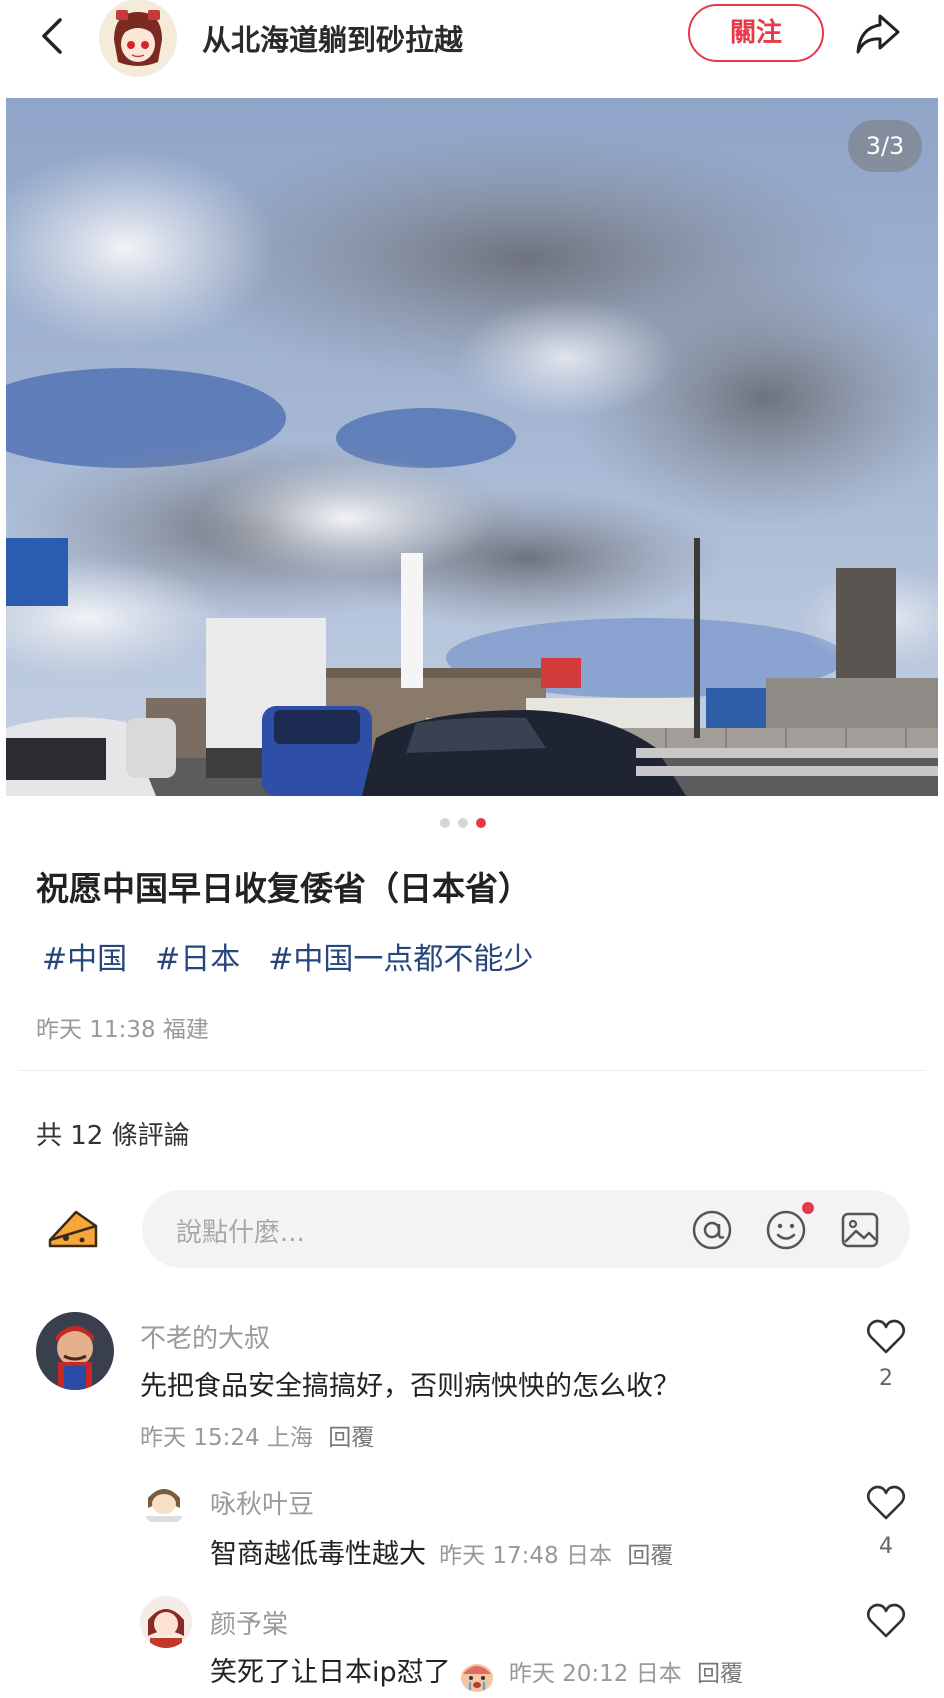 The width and height of the screenshot is (944, 1698). I want to click on reply-line: 智商越低毒性越大 昨天 17:48 日本 回覆, so click(441, 1551).